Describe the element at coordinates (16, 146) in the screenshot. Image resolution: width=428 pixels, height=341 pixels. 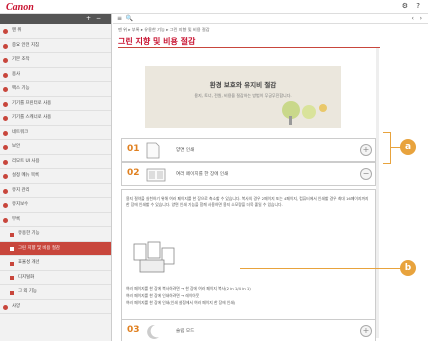
I see `sidebar-item-label: 보안` at that location.